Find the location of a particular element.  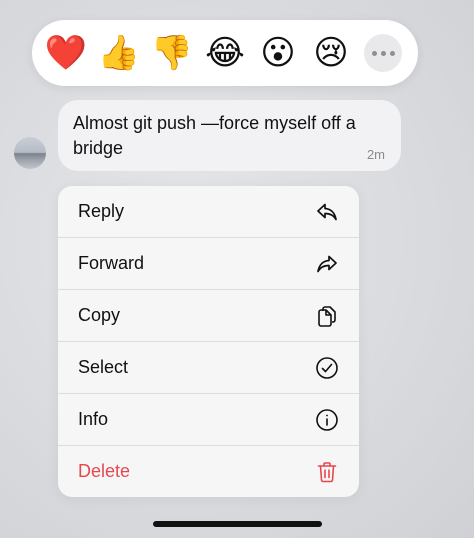

message-timestamp: 2m is located at coordinates (375, 154).